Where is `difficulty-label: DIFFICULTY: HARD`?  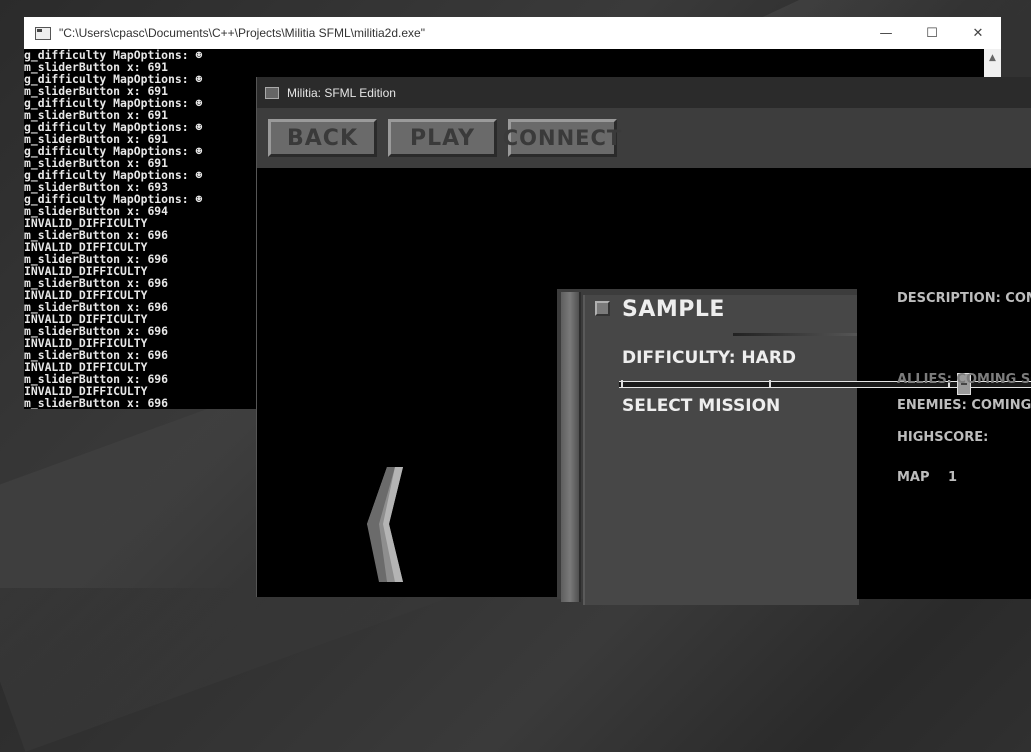
difficulty-label: DIFFICULTY: HARD is located at coordinates (709, 358).